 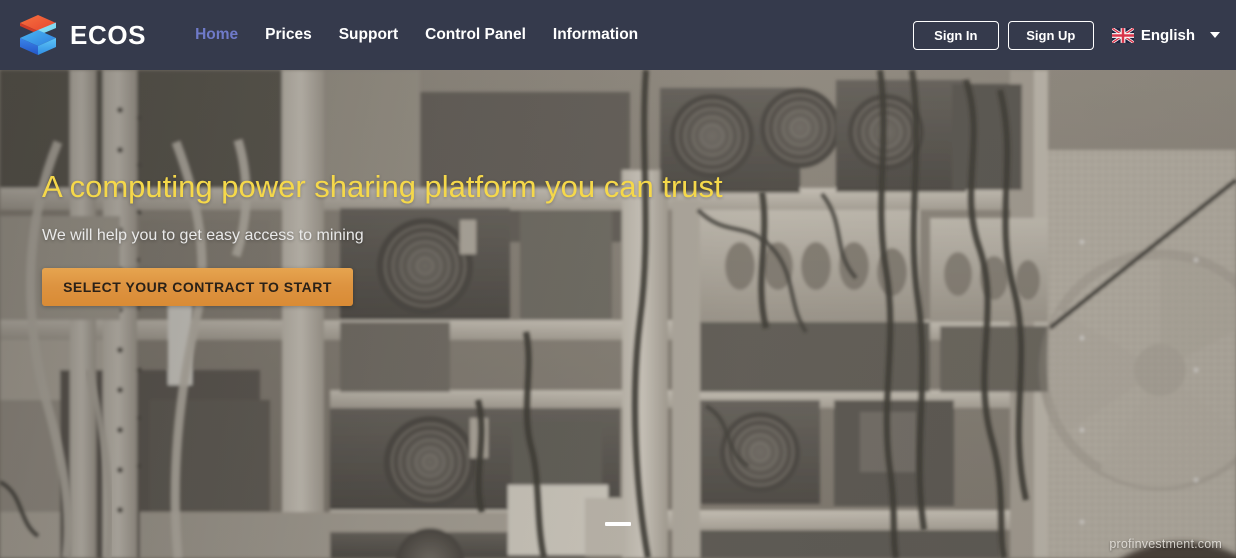 What do you see at coordinates (38, 35) in the screenshot?
I see `ecos-cube-logo-icon` at bounding box center [38, 35].